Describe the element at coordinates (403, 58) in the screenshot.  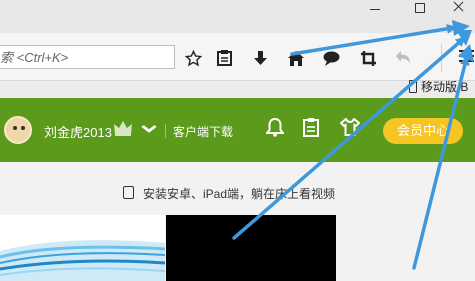
I see `back-icon` at that location.